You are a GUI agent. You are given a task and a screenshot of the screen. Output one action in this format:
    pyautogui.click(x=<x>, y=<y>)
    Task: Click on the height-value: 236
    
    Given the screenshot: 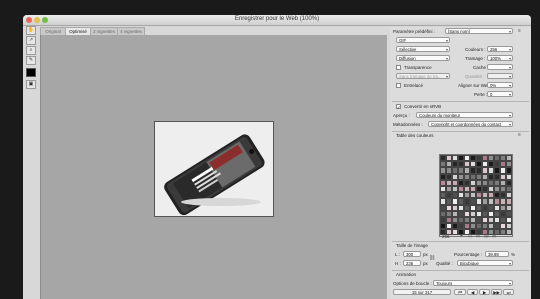 What is the action you would take?
    pyautogui.click(x=410, y=263)
    